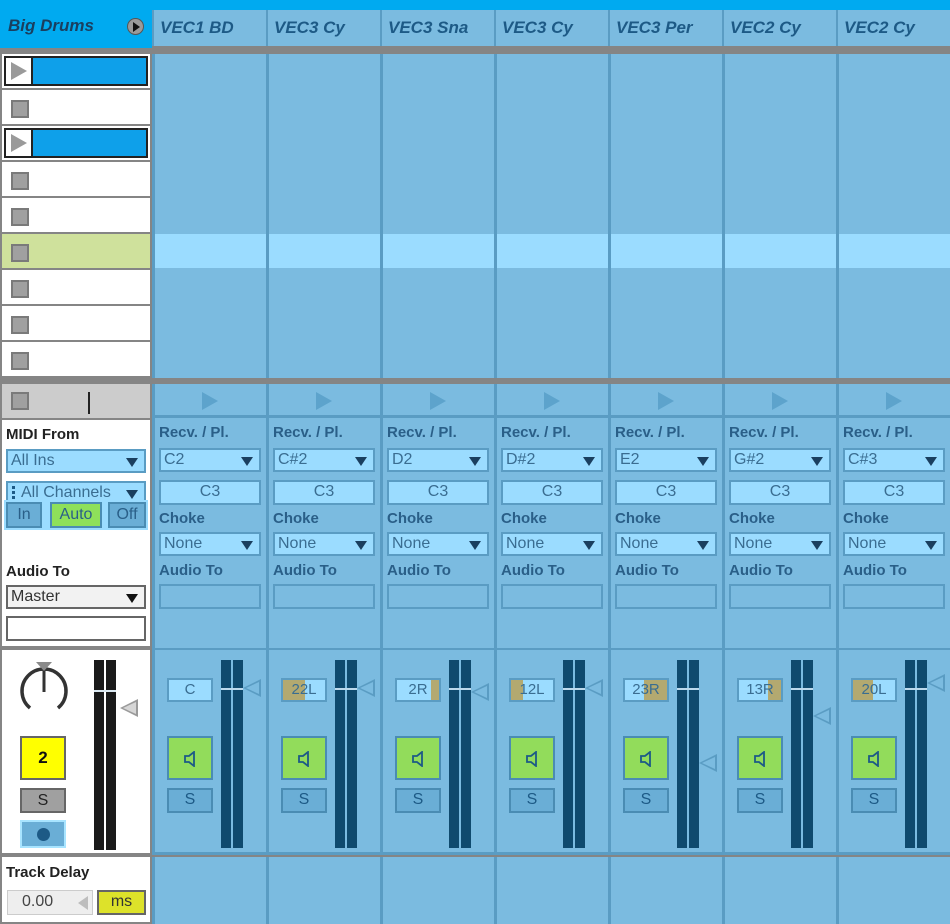 The height and width of the screenshot is (924, 950). What do you see at coordinates (437, 28) in the screenshot?
I see `track-header: VEC3 Sna` at bounding box center [437, 28].